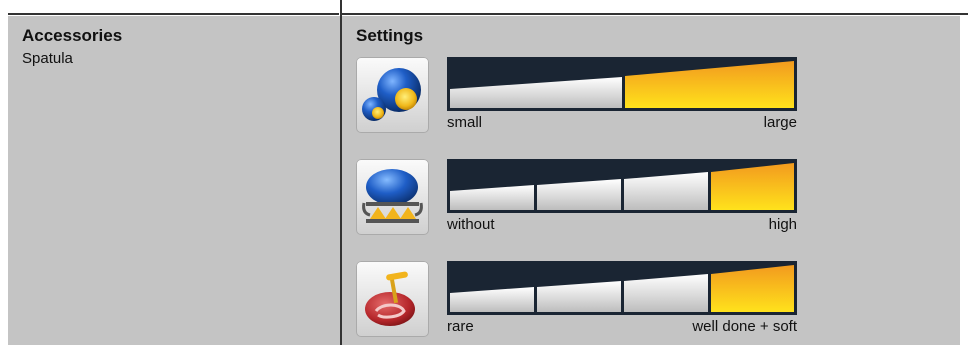 This screenshot has width=968, height=347. I want to click on setting-row-doneness: rare well done + soft, so click(581, 304).